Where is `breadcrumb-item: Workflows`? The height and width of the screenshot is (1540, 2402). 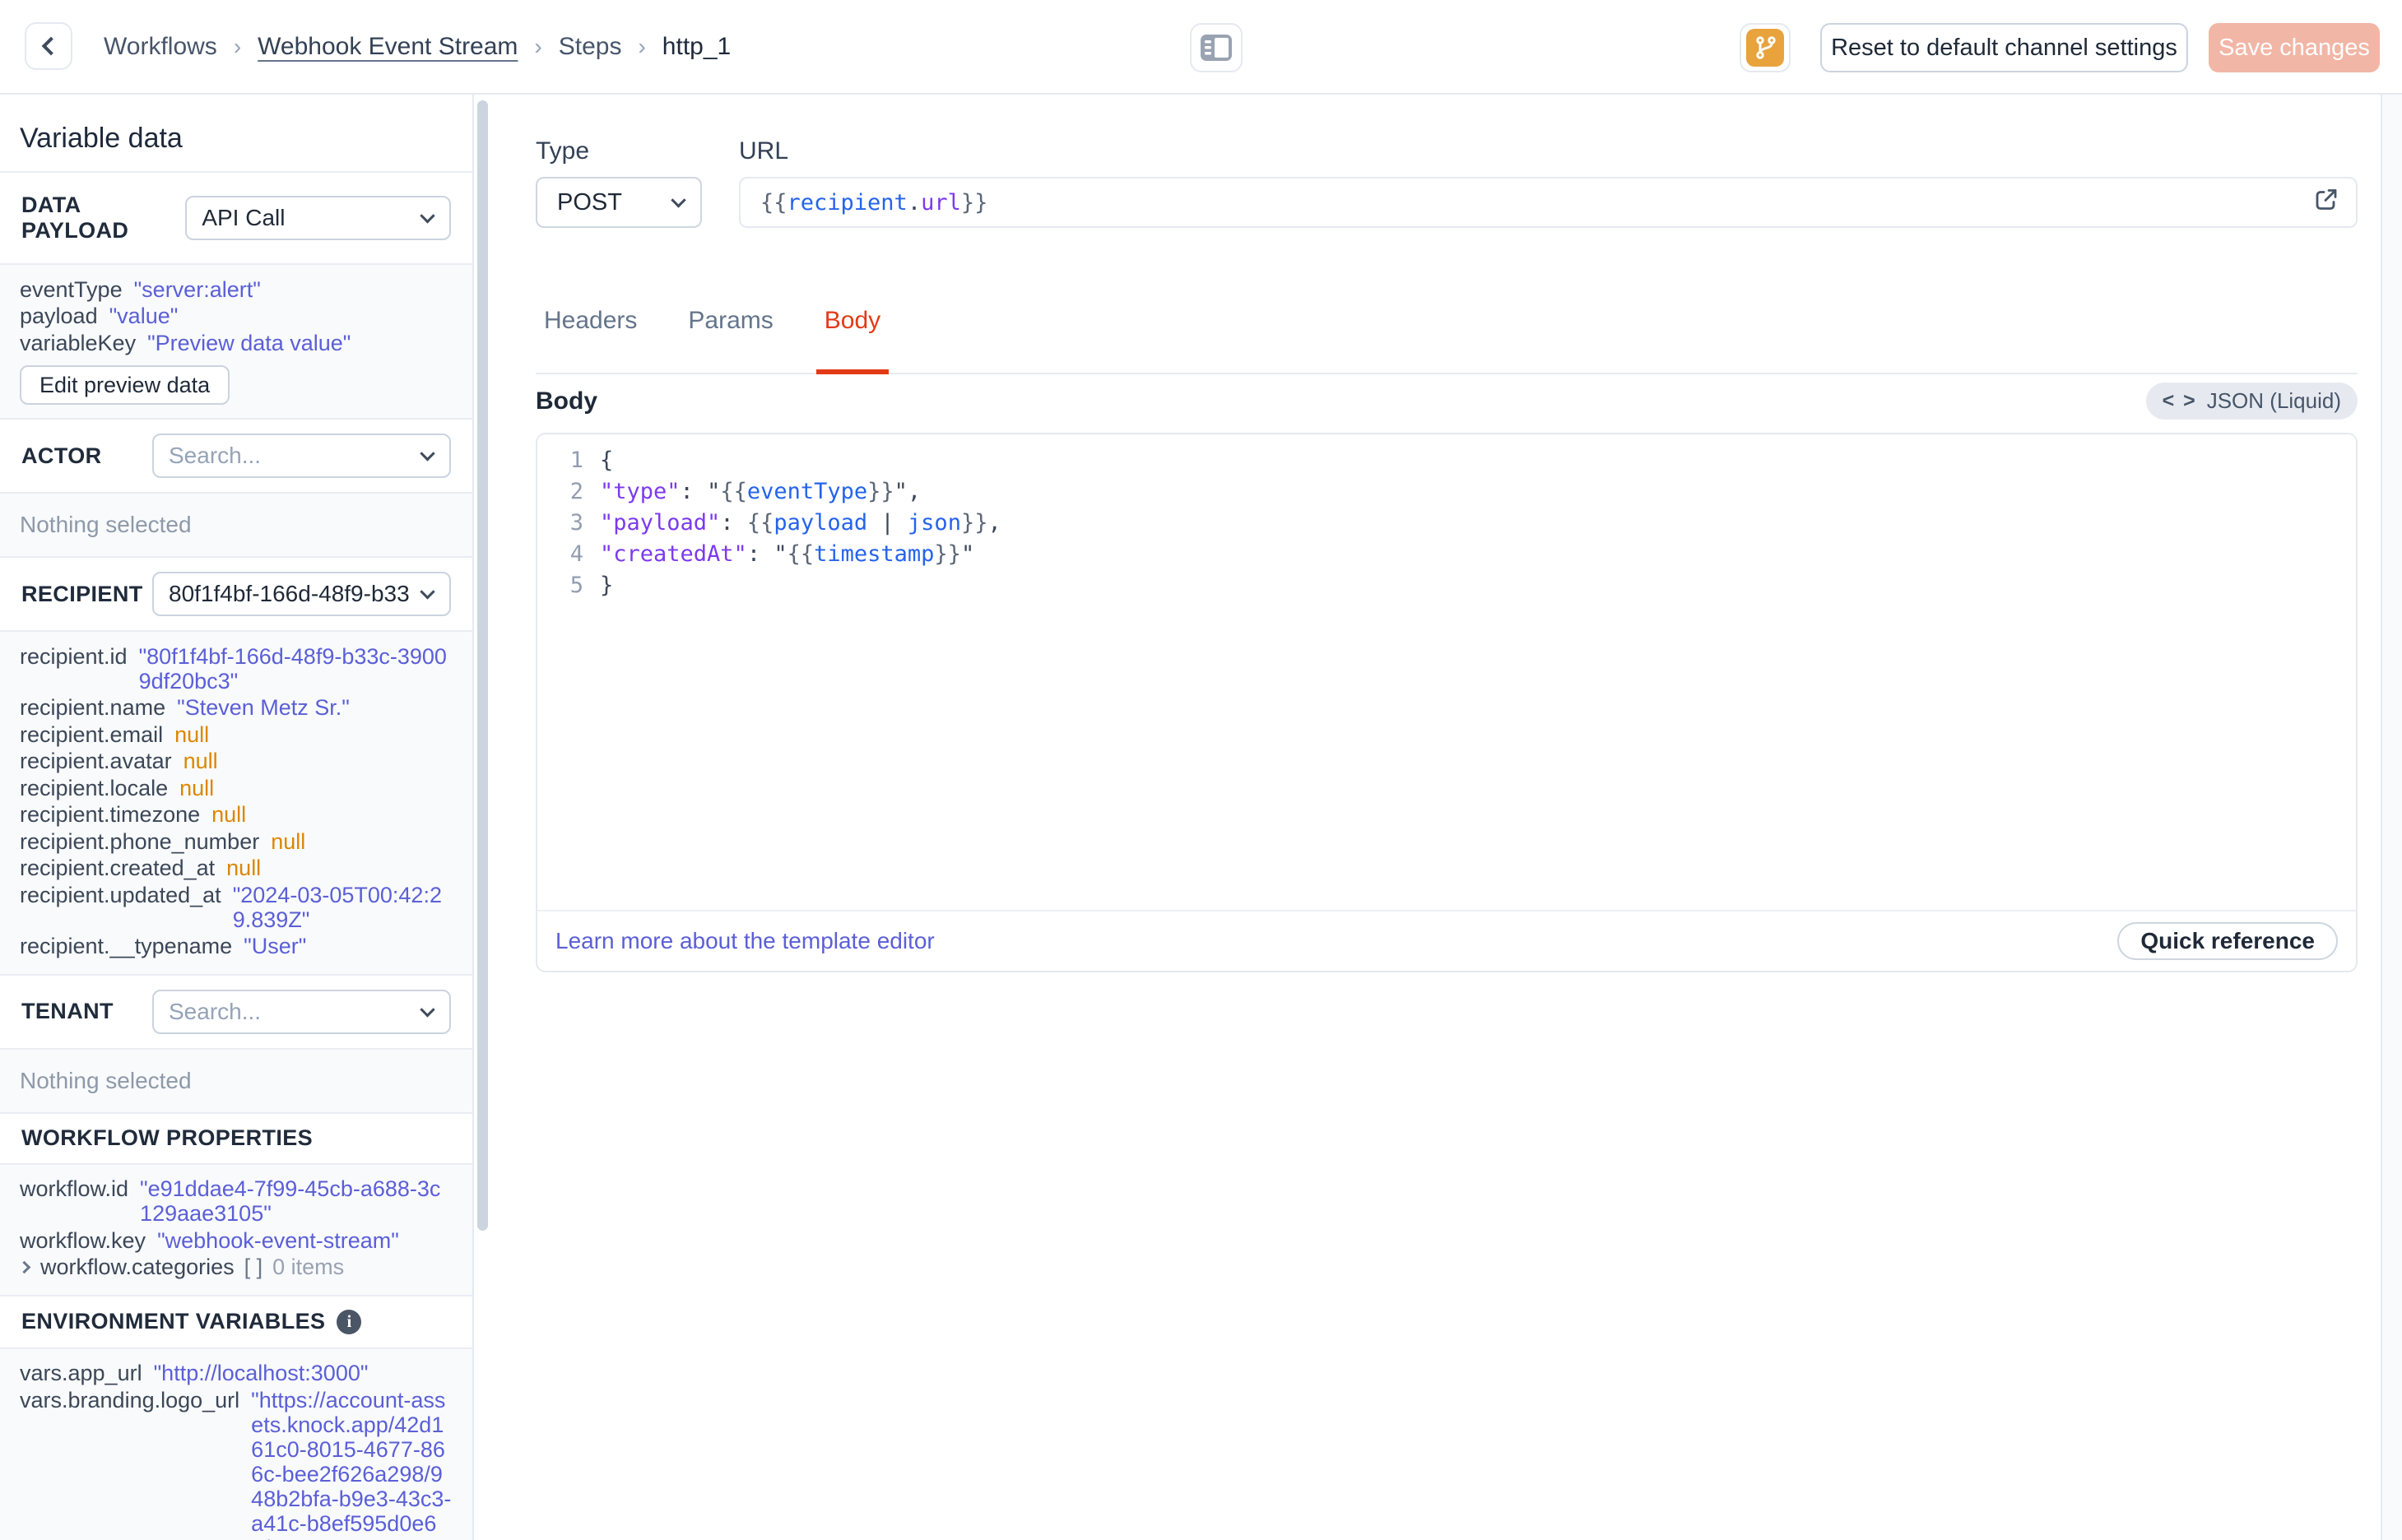 breadcrumb-item: Workflows is located at coordinates (160, 47).